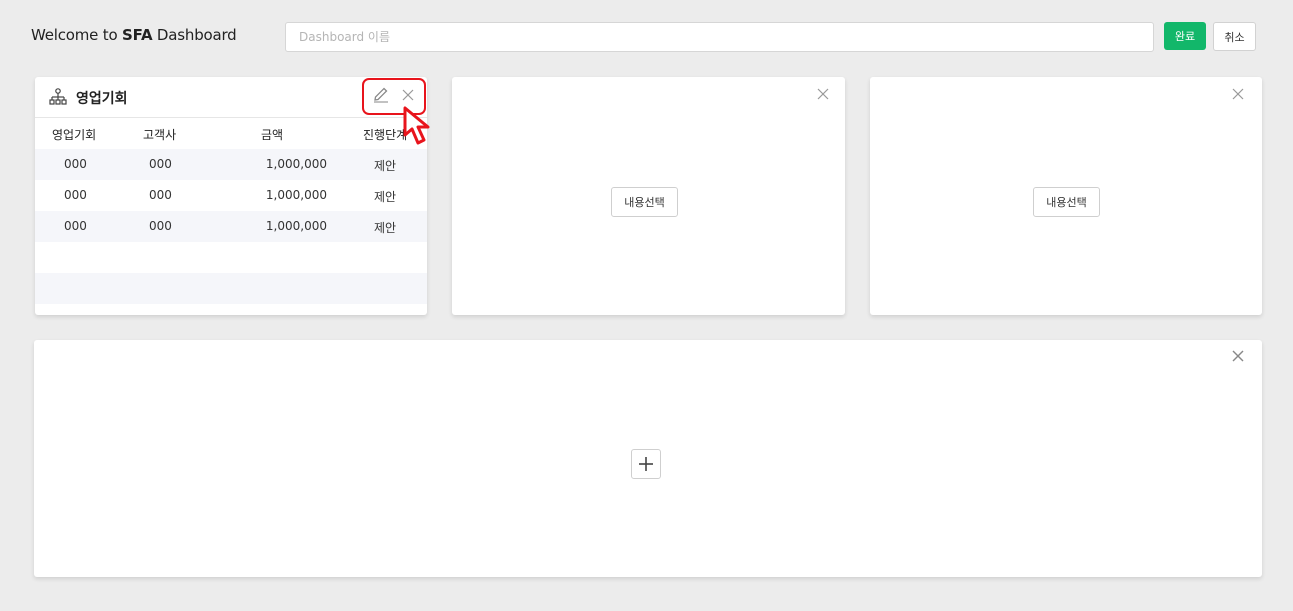 The height and width of the screenshot is (611, 1293). I want to click on page-title: Welcome to SFA Dashboard, so click(134, 35).